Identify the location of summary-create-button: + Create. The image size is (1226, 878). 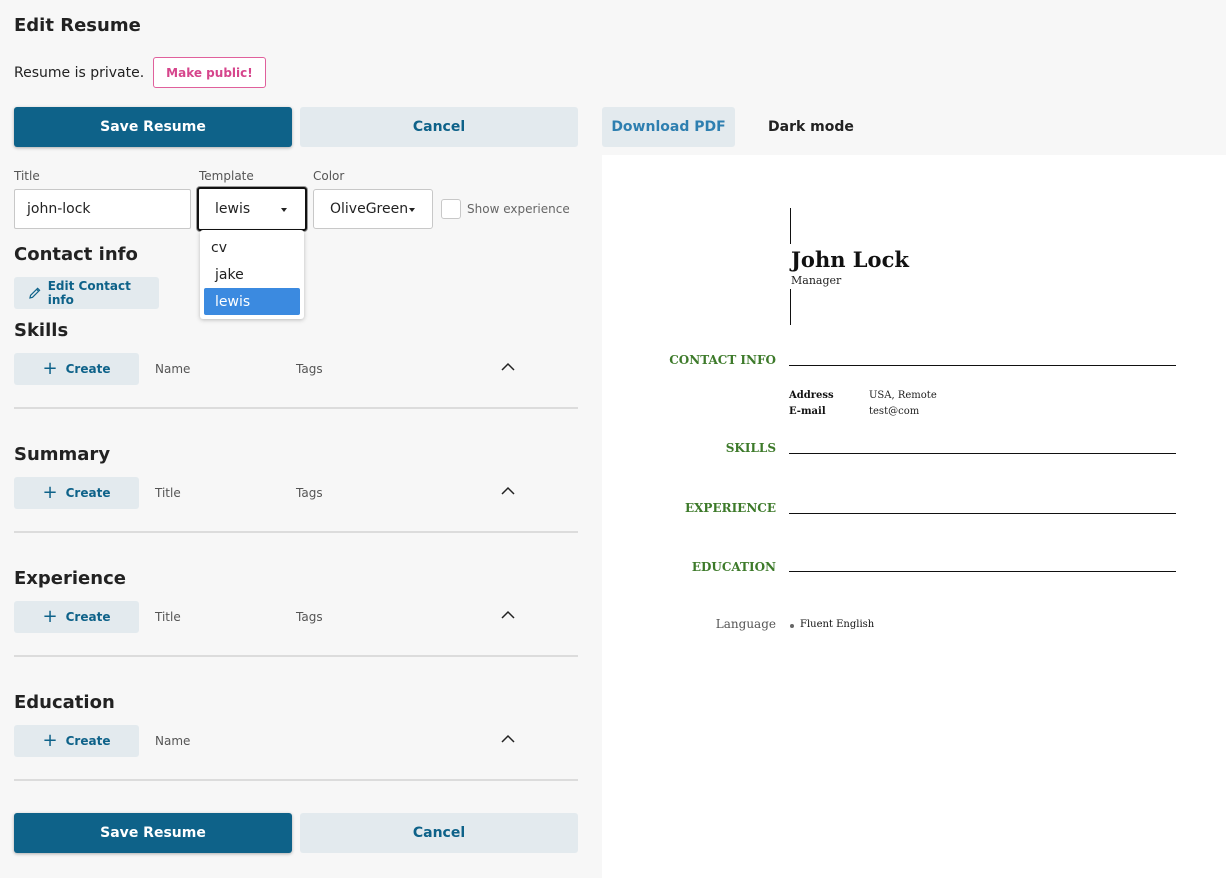
(76, 493).